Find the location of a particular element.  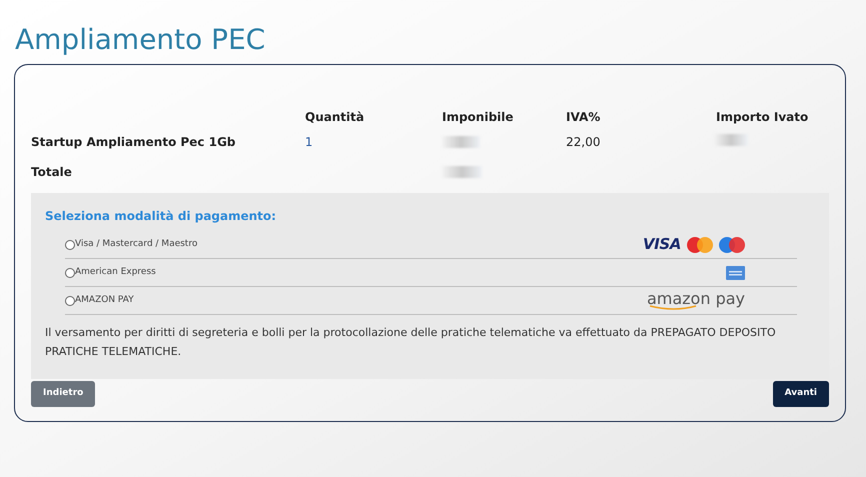

amazon-pay-logo: amazon pay is located at coordinates (695, 300).